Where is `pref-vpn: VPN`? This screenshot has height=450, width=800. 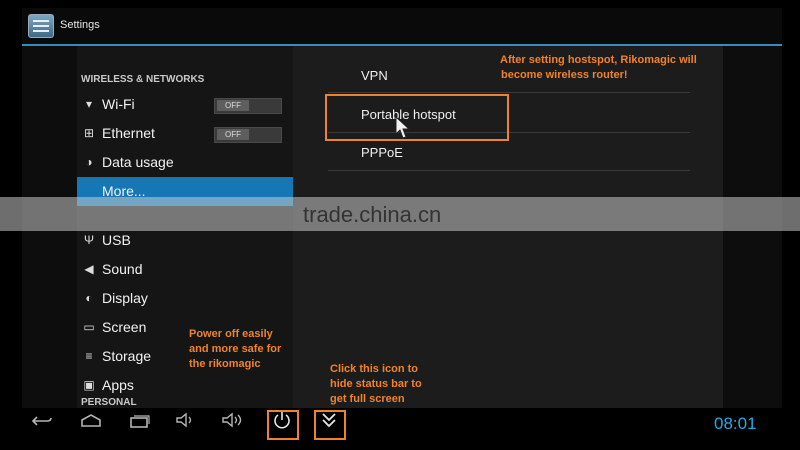 pref-vpn: VPN is located at coordinates (374, 75).